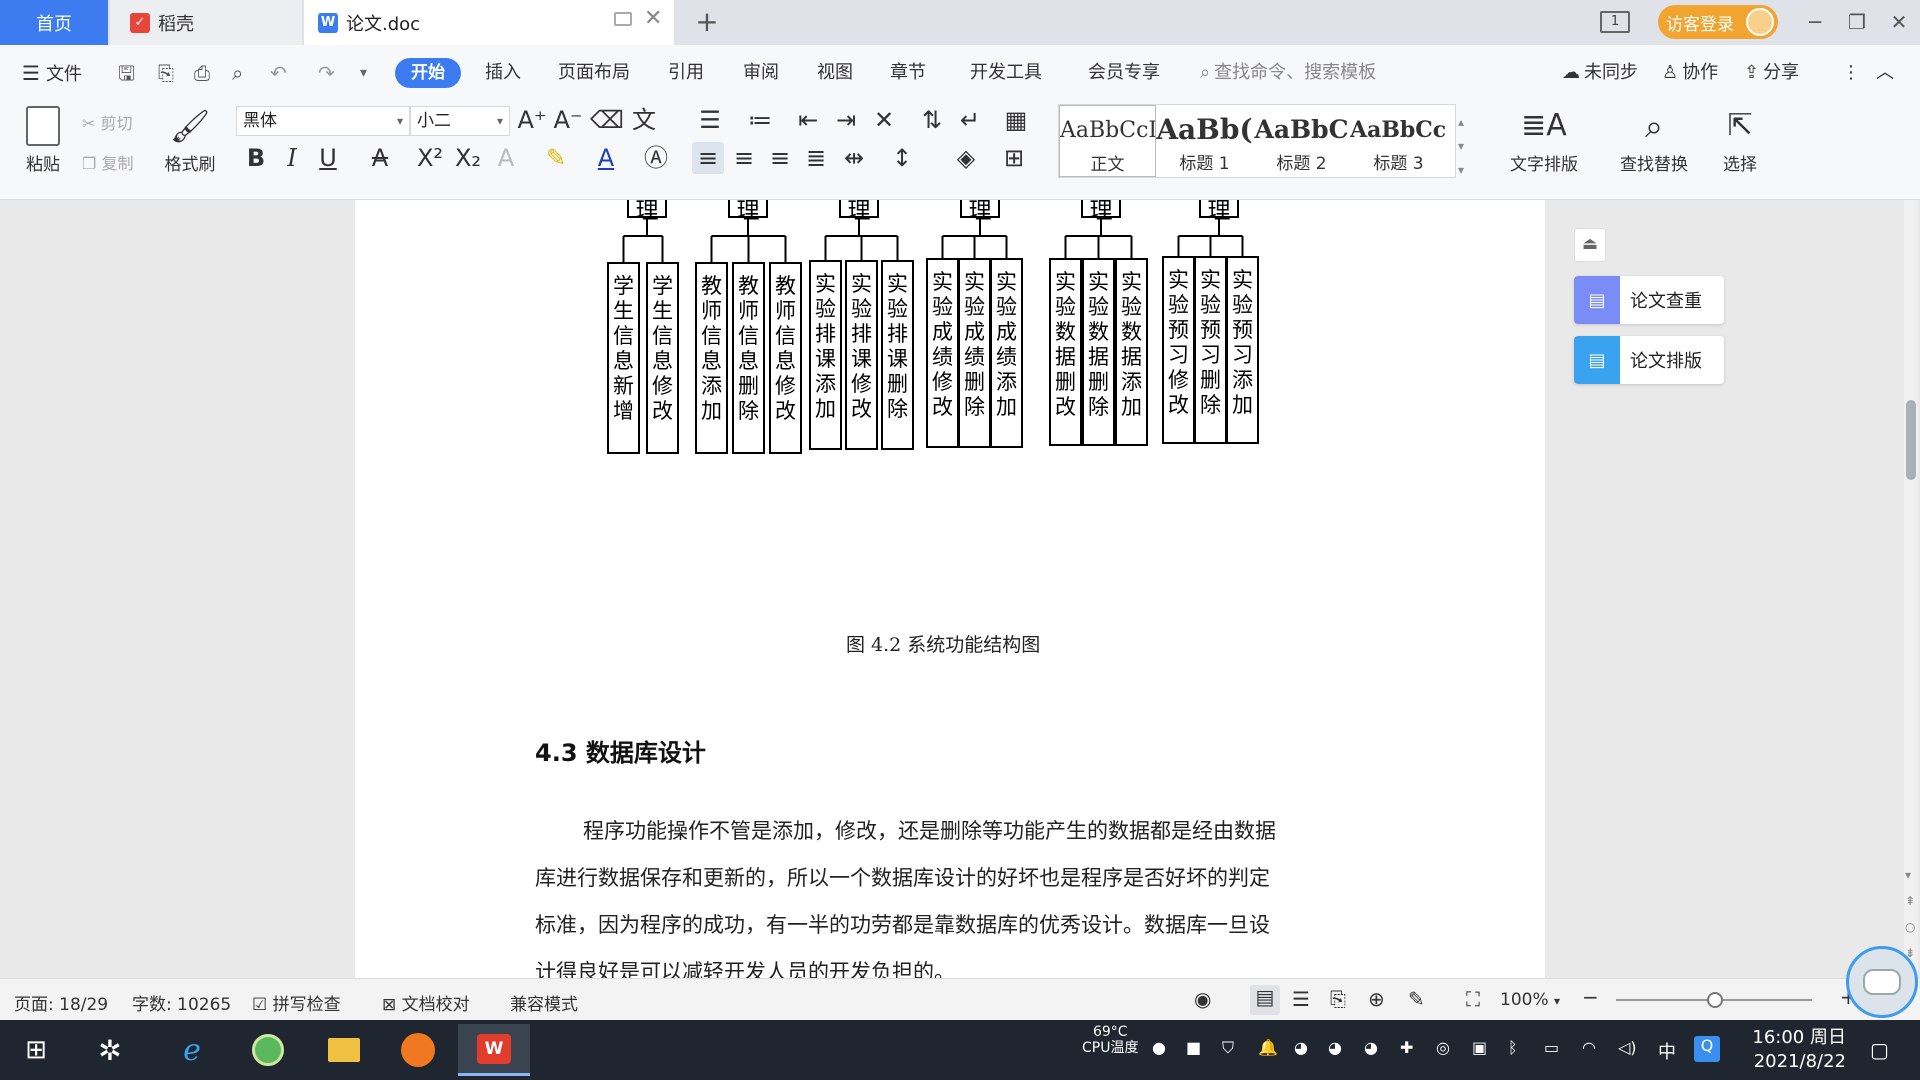 This screenshot has height=1080, width=1920. Describe the element at coordinates (1193, 1047) in the screenshot. I see `tray-app-icon: ■` at that location.